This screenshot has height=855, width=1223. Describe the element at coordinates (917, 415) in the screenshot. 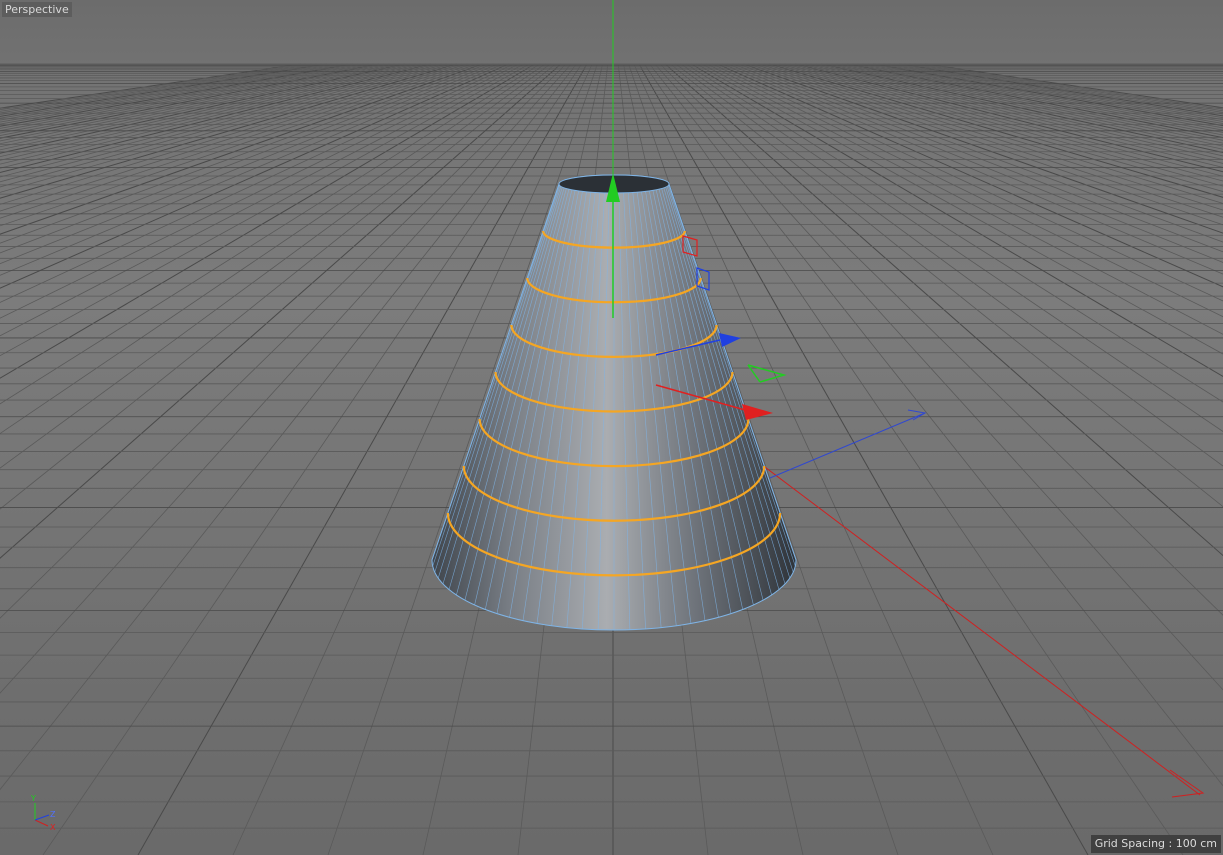

I see `z-axis-arrowhead` at that location.